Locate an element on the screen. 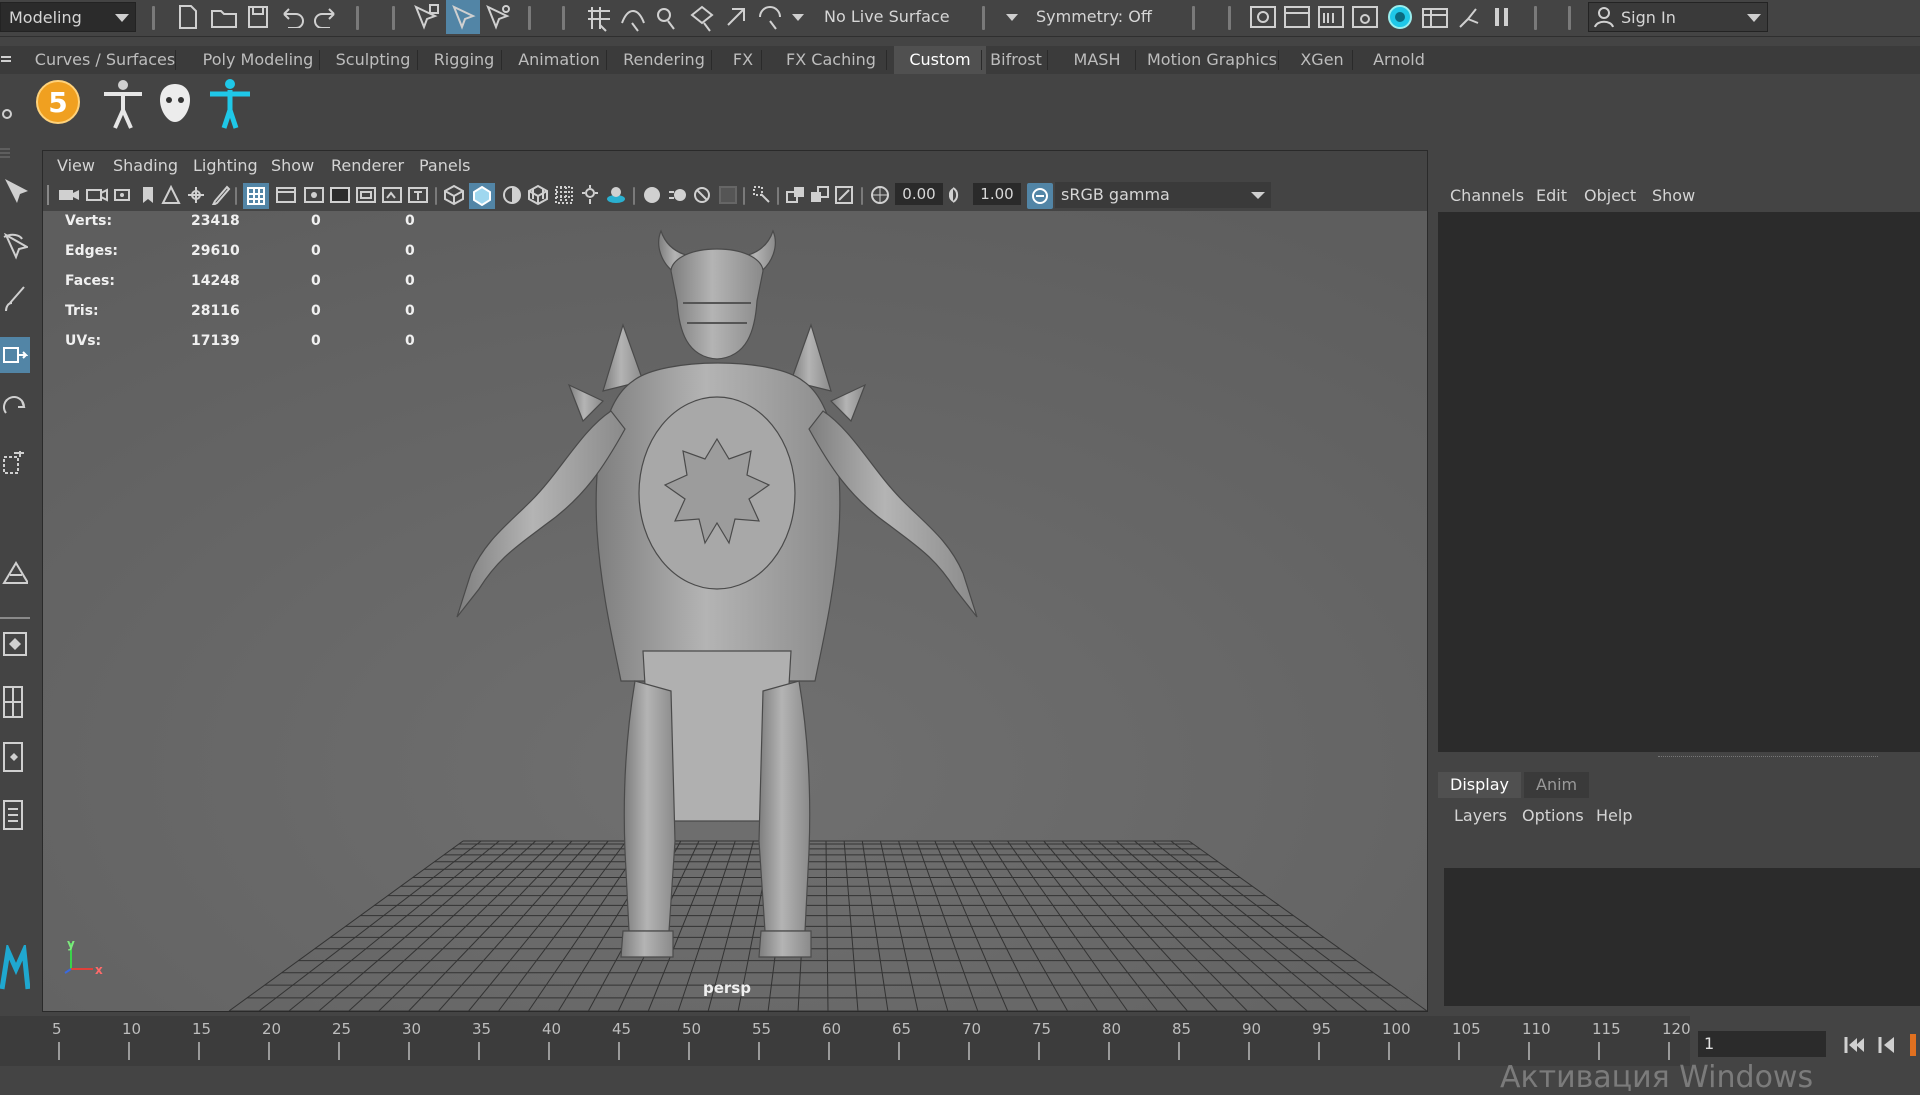 The image size is (1920, 1095). shelf-tab-custom: Custom is located at coordinates (940, 60).